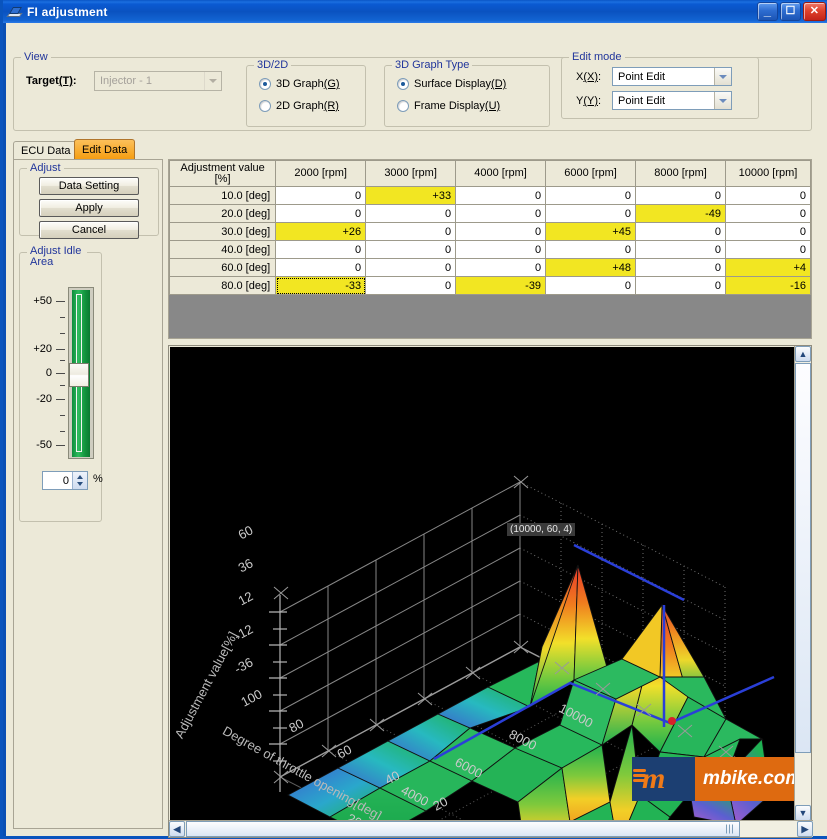 The image size is (827, 839). I want to click on radio-frame-display: Frame Display(U), so click(448, 106).